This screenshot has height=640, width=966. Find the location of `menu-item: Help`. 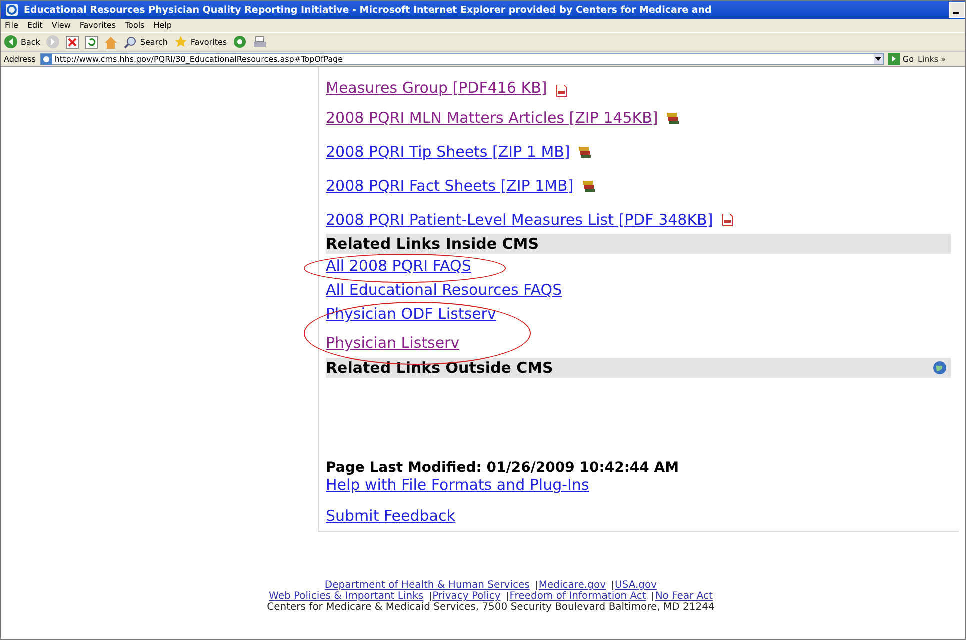

menu-item: Help is located at coordinates (163, 25).